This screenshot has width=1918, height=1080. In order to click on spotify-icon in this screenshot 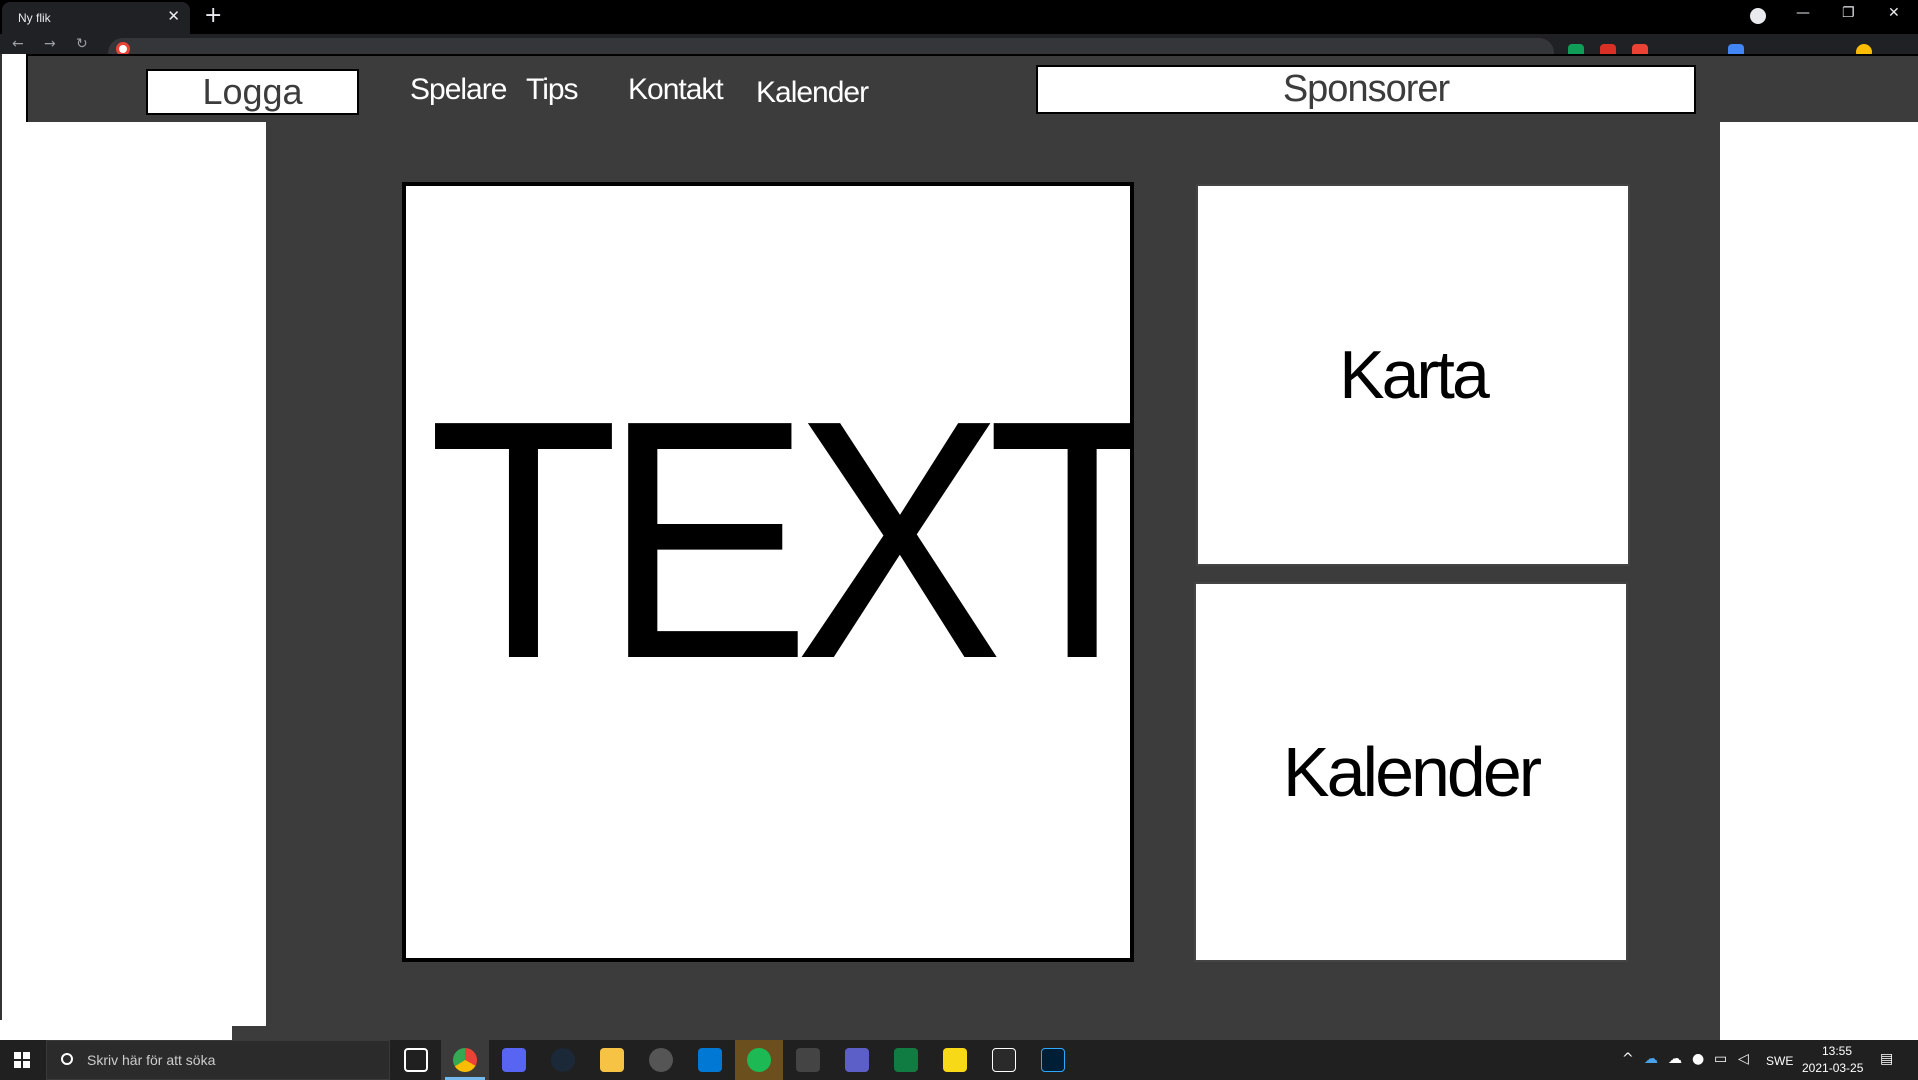, I will do `click(759, 1060)`.